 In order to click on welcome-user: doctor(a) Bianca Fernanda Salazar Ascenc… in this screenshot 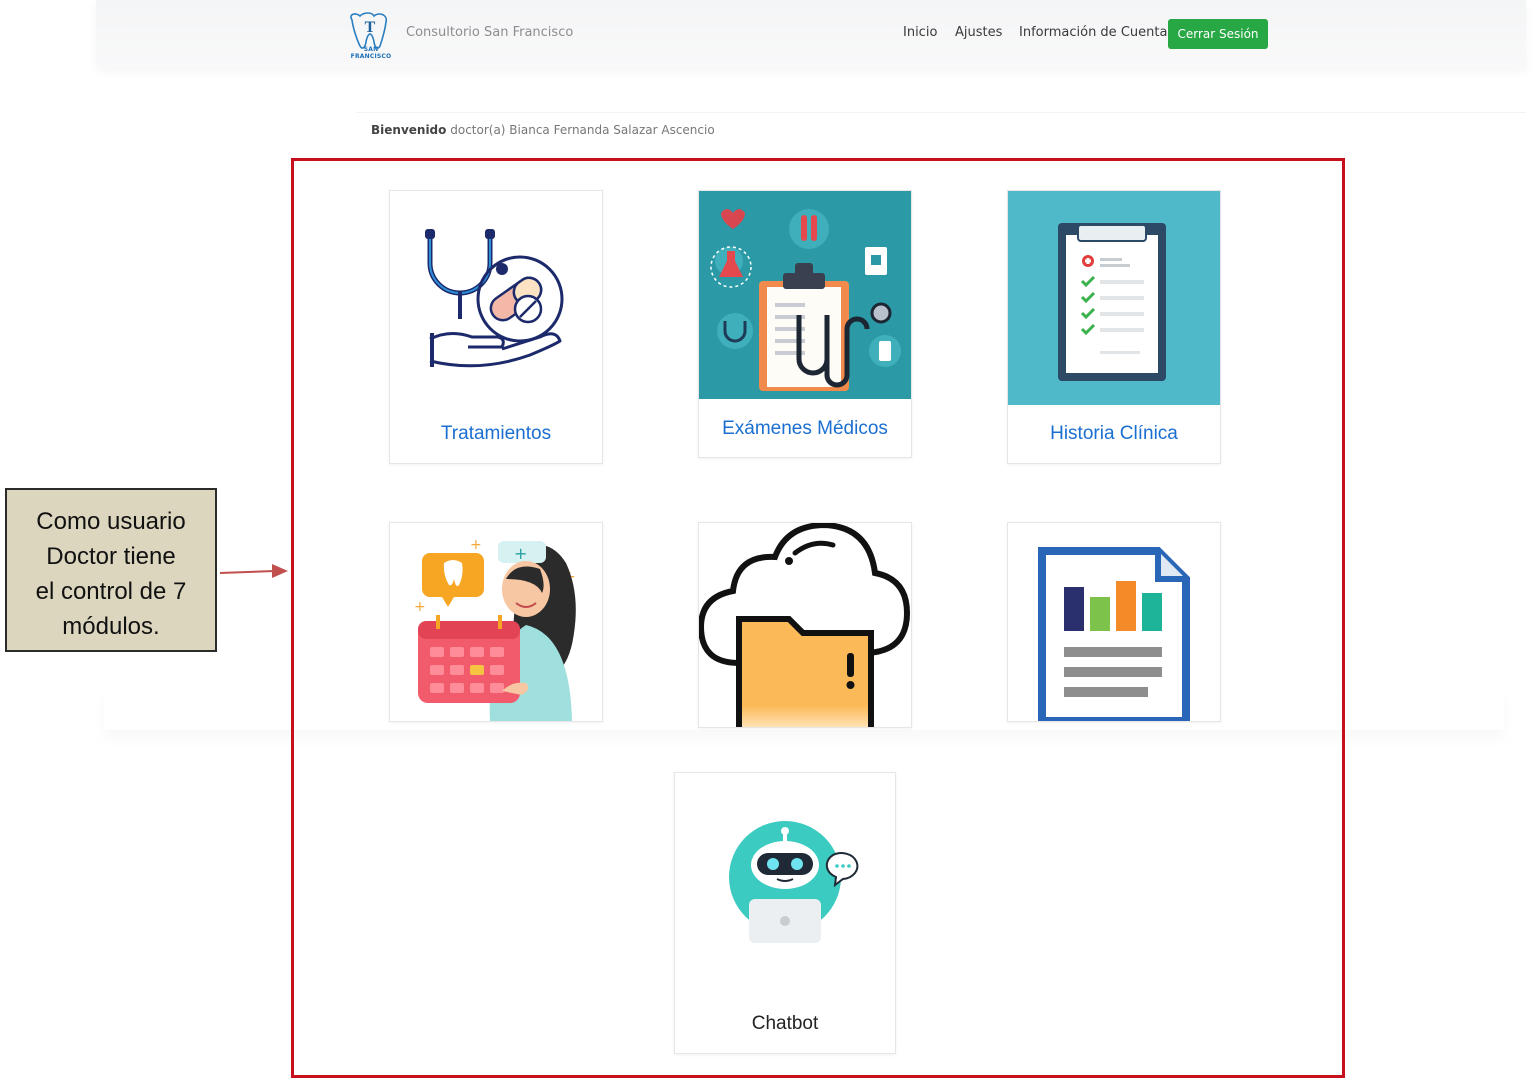, I will do `click(582, 130)`.